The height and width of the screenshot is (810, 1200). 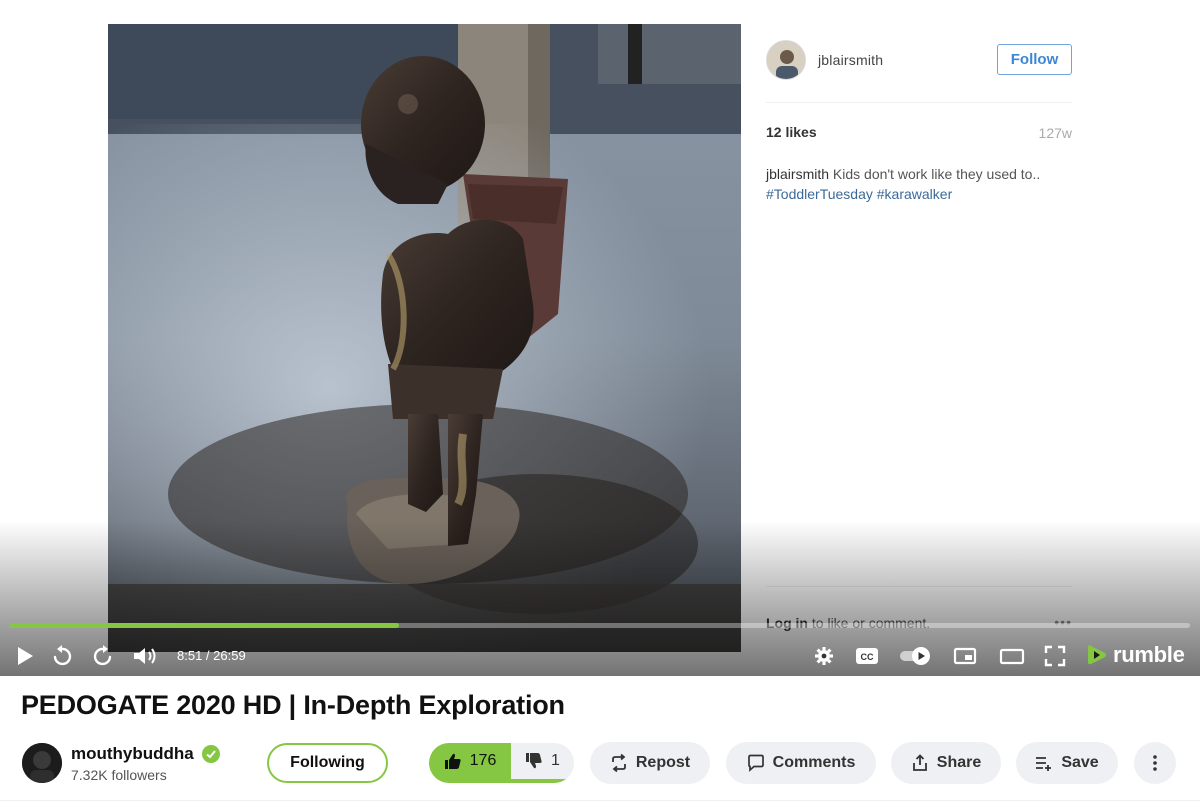 I want to click on settings-gear-icon, so click(x=824, y=656).